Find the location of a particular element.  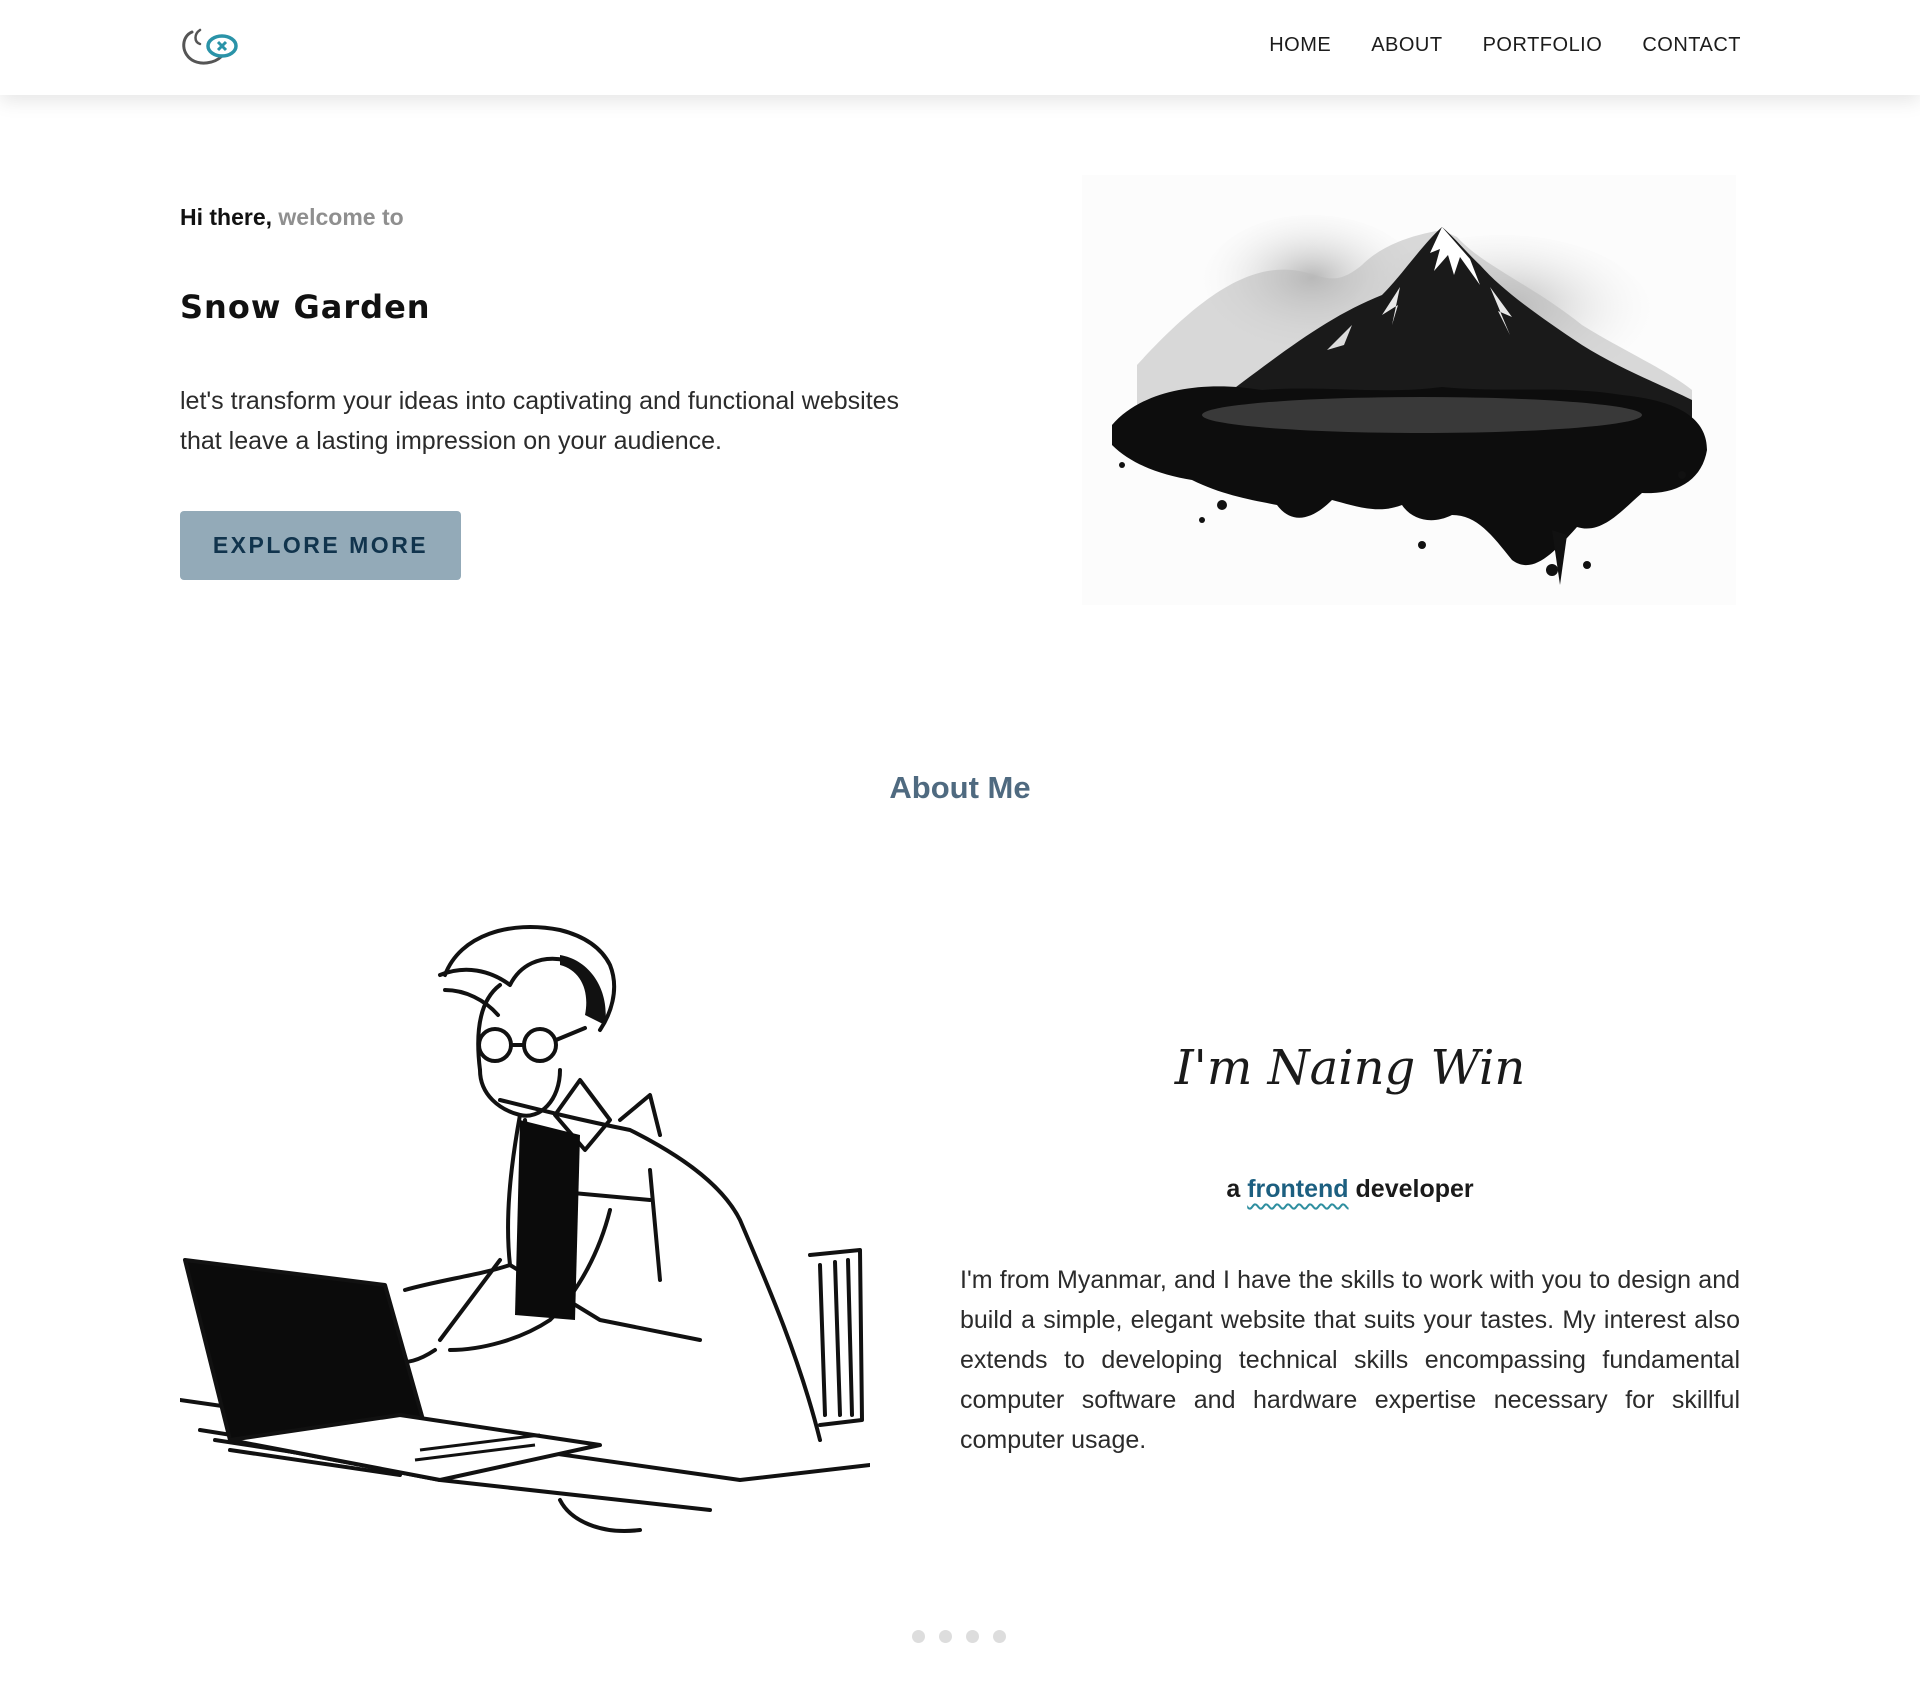

slider-pagination is located at coordinates (959, 1636).